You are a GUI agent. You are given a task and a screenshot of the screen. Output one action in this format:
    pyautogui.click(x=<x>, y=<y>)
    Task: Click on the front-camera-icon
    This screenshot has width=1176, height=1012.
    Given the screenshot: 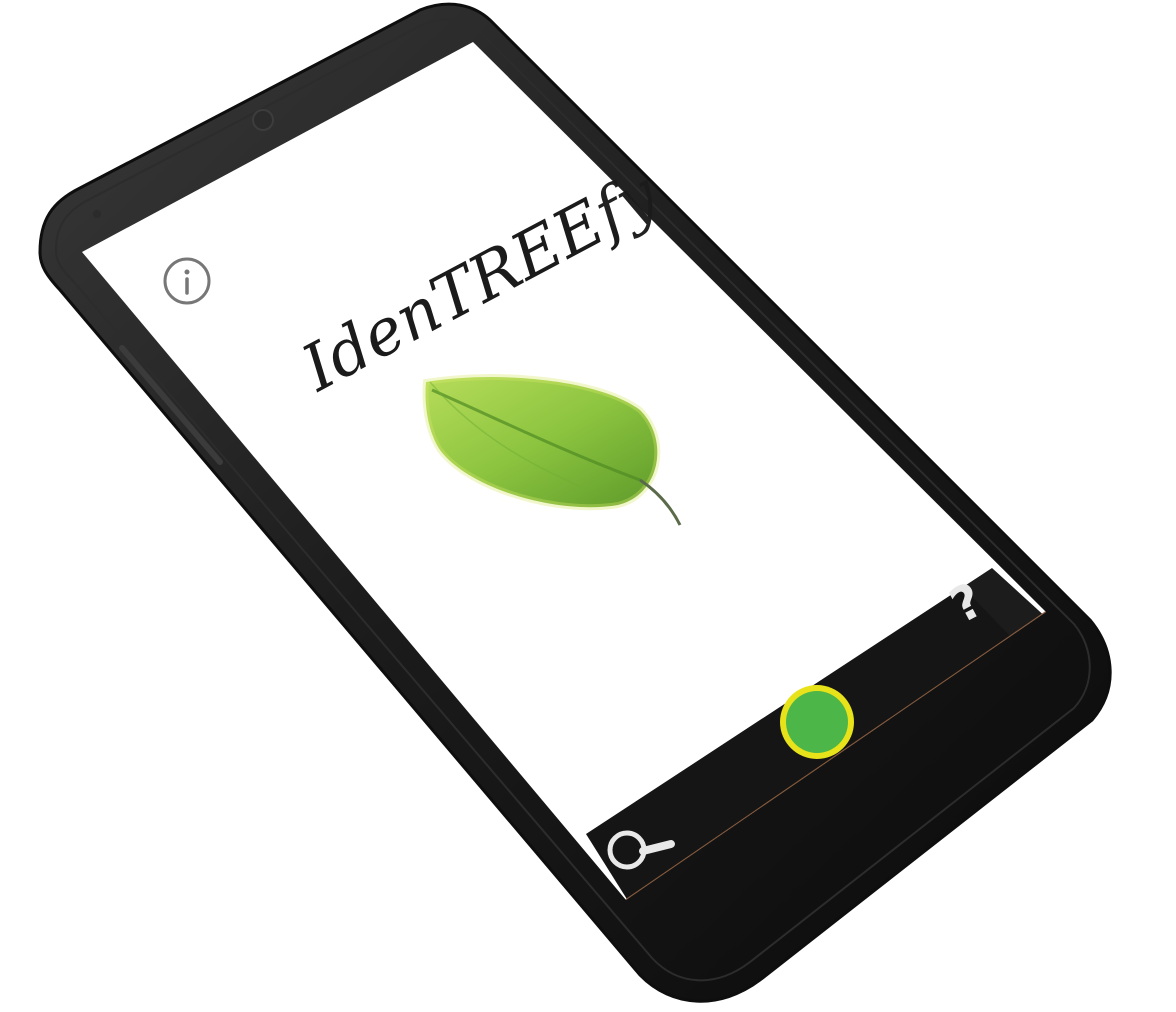 What is the action you would take?
    pyautogui.click(x=263, y=120)
    